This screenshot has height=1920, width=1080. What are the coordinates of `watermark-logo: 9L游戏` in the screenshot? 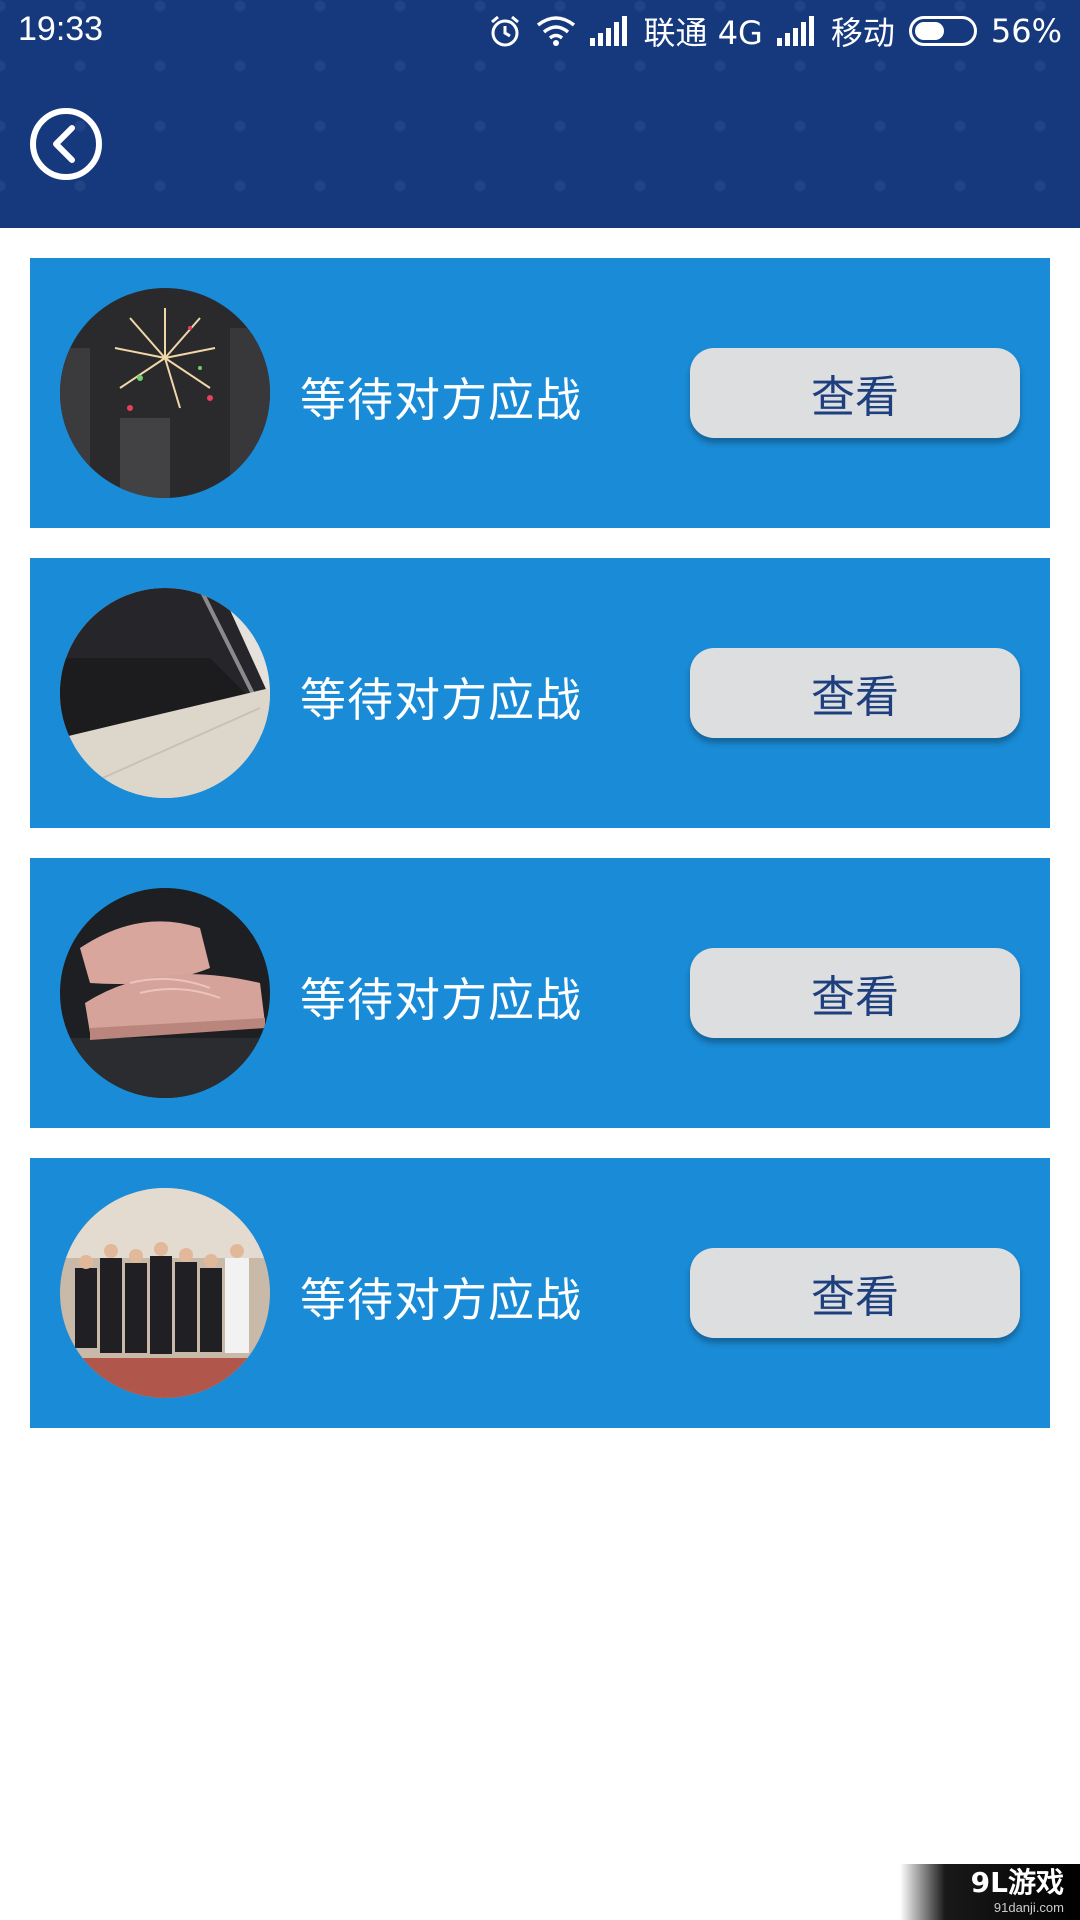 It's located at (1017, 1882).